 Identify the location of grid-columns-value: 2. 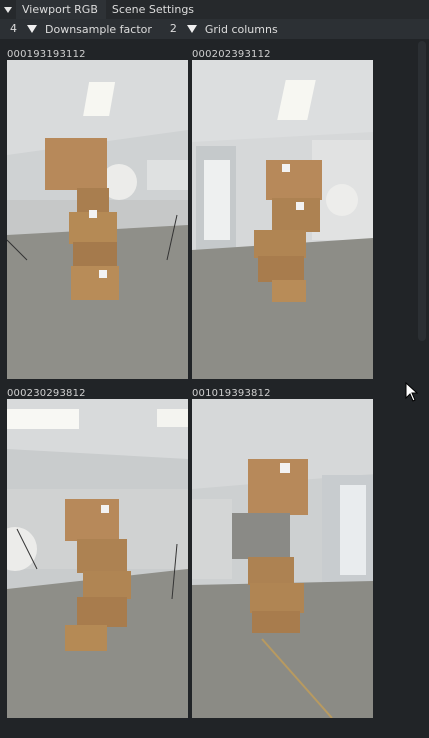
(171, 29).